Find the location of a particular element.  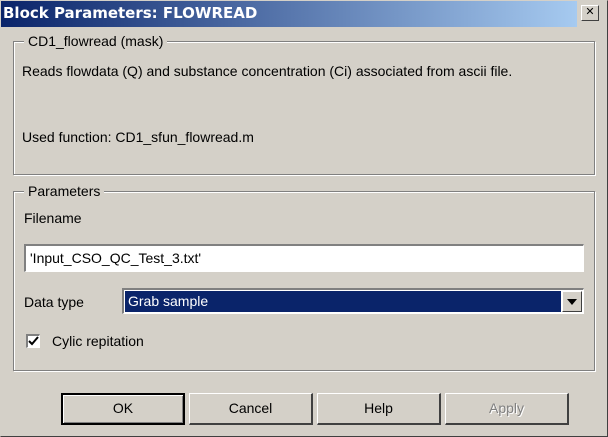

dropdown-button is located at coordinates (572, 301).